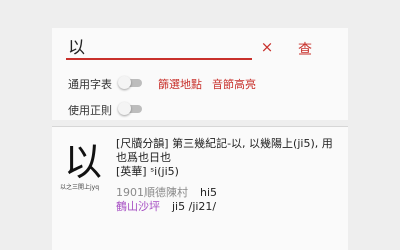 This screenshot has width=400, height=250. What do you see at coordinates (159, 59) in the screenshot?
I see `search-input-underline` at bounding box center [159, 59].